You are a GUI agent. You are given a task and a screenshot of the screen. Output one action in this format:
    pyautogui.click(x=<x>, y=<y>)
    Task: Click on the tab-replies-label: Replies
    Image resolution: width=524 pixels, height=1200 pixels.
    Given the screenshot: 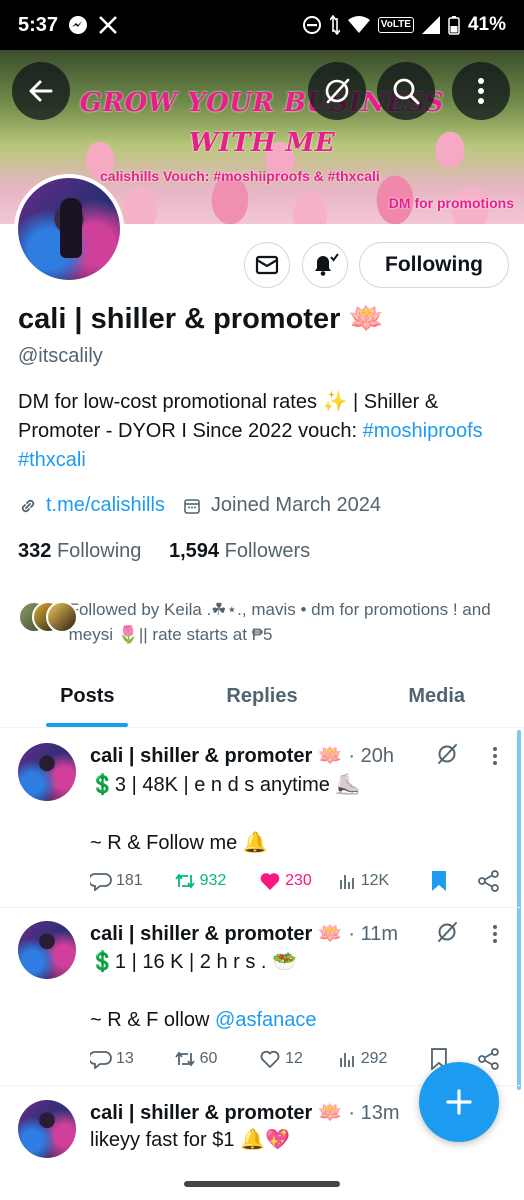 What is the action you would take?
    pyautogui.click(x=262, y=696)
    